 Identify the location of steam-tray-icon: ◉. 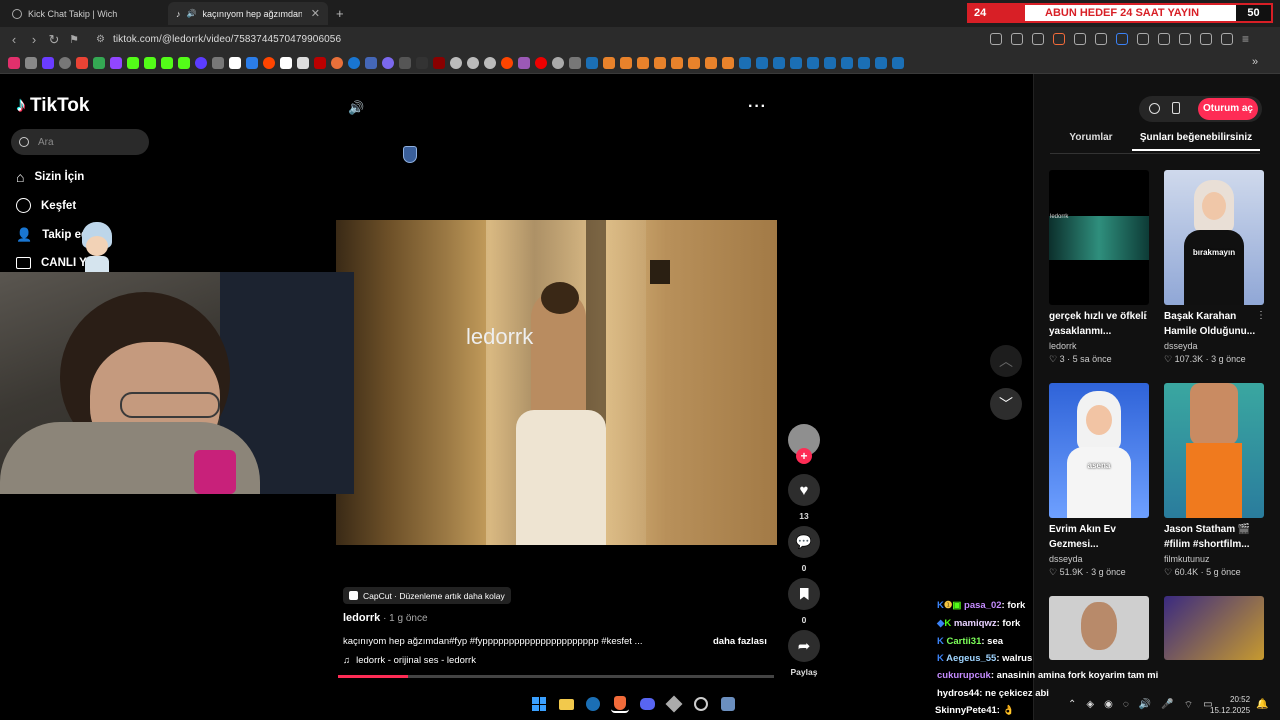
(1108, 705).